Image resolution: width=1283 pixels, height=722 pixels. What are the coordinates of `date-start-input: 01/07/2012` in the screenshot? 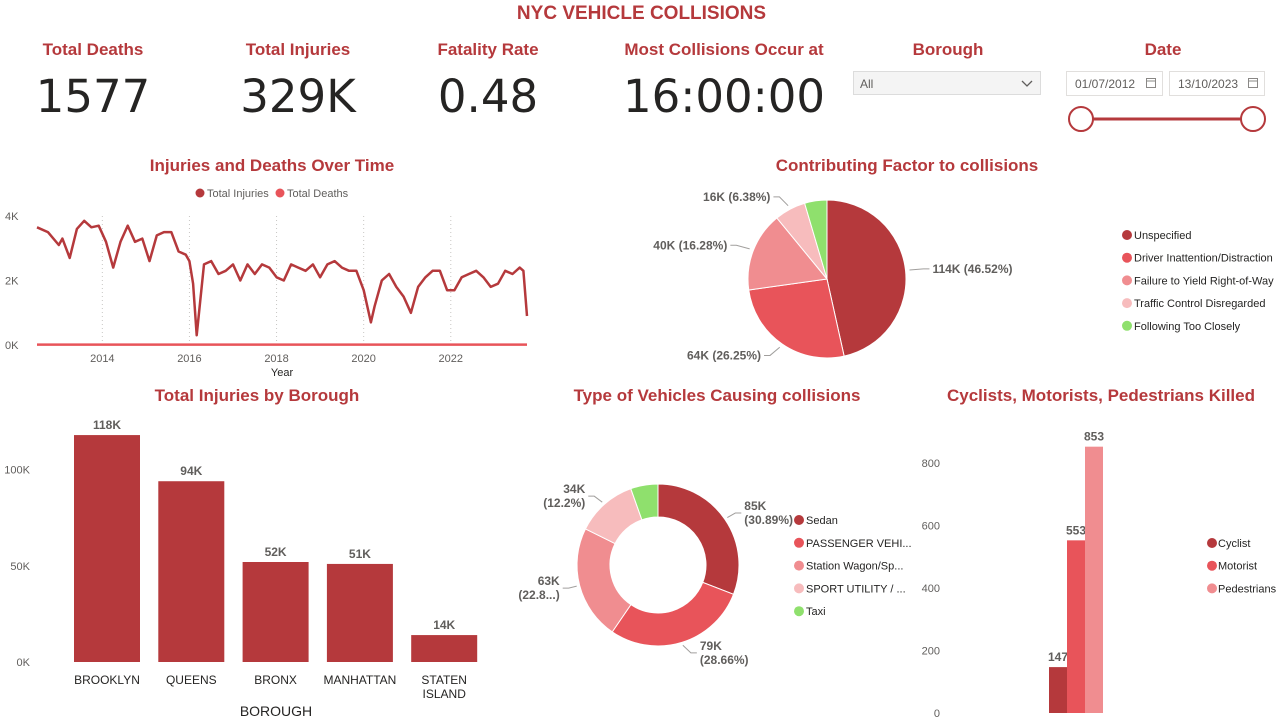 It's located at (1114, 83).